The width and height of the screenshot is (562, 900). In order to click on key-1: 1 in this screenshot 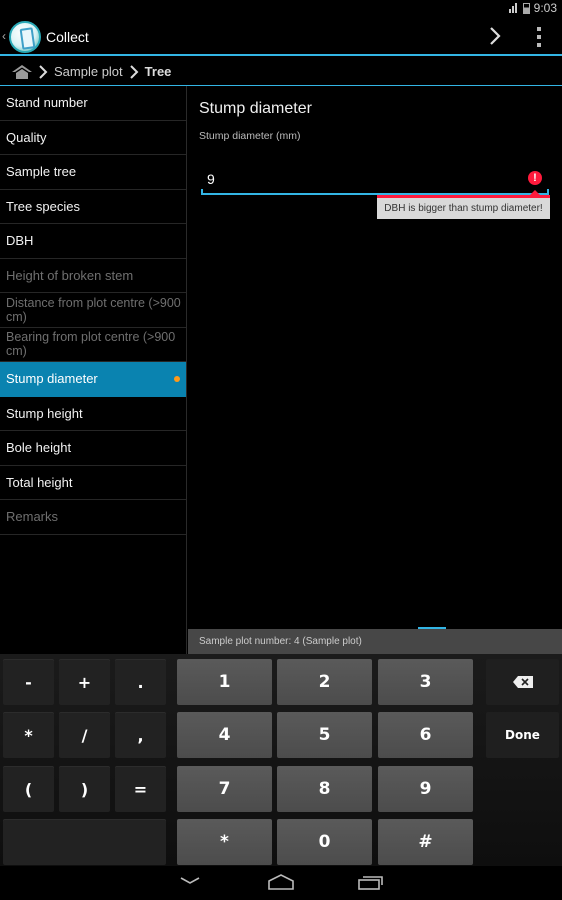, I will do `click(224, 682)`.